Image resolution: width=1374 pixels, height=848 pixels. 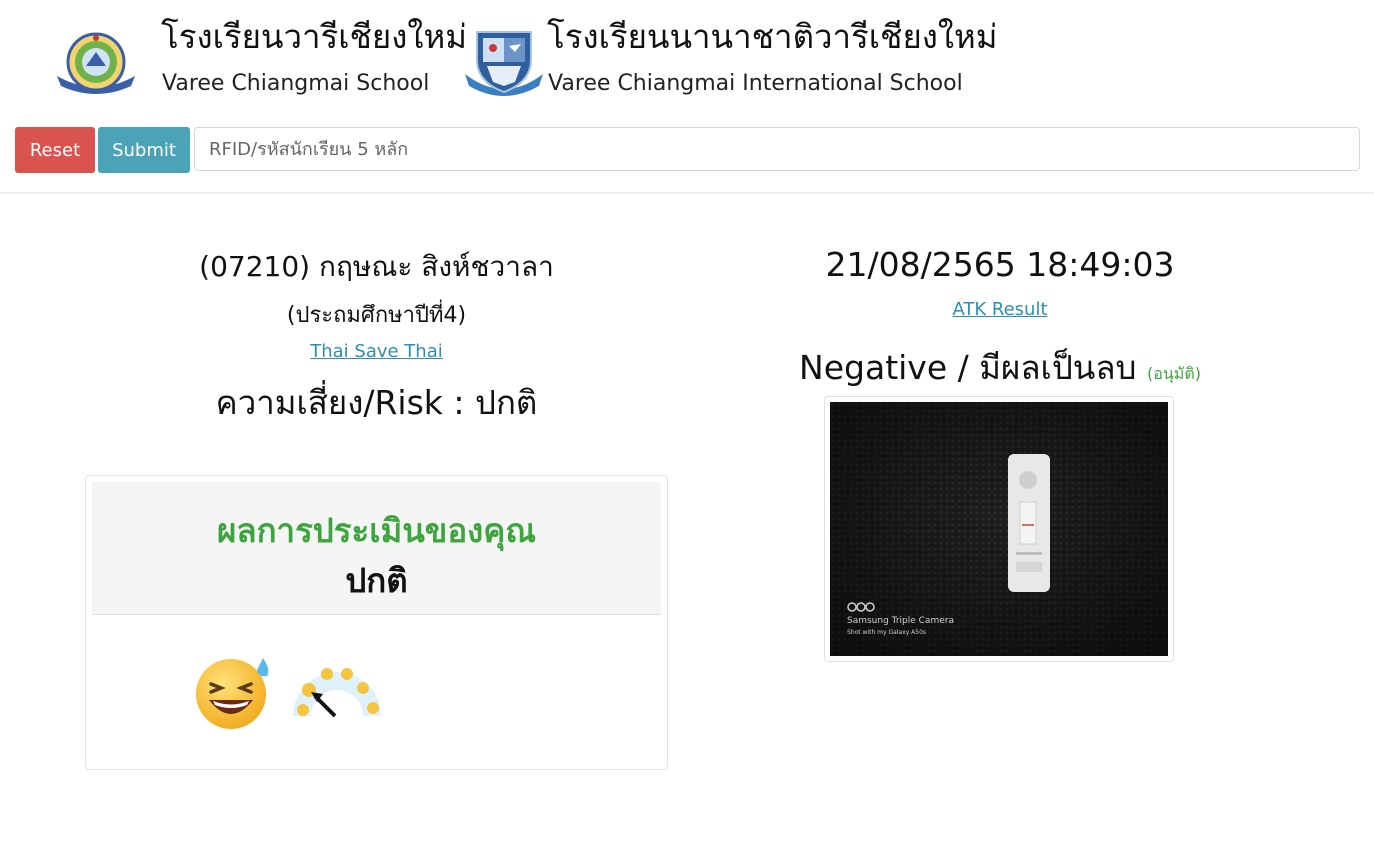 I want to click on atk-result: Negative / มีผลเป็นลบ (อนุมัติ), so click(x=1000, y=367).